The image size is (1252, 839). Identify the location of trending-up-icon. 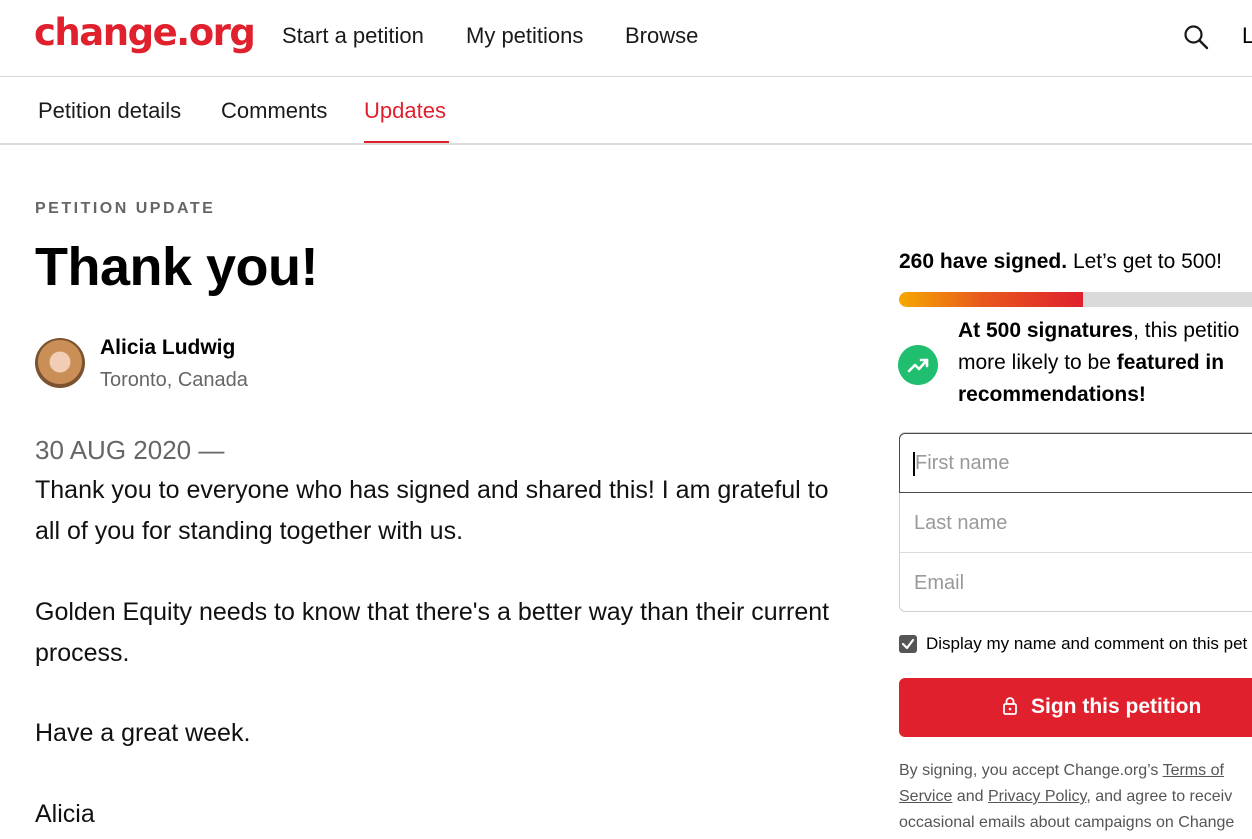
(918, 365).